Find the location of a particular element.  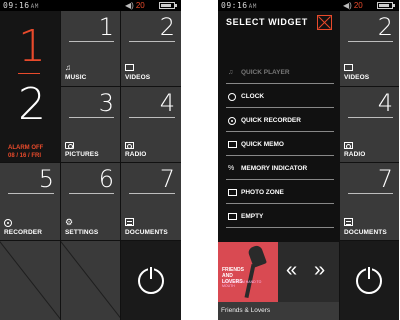

volume-value: 20 is located at coordinates (140, 5).